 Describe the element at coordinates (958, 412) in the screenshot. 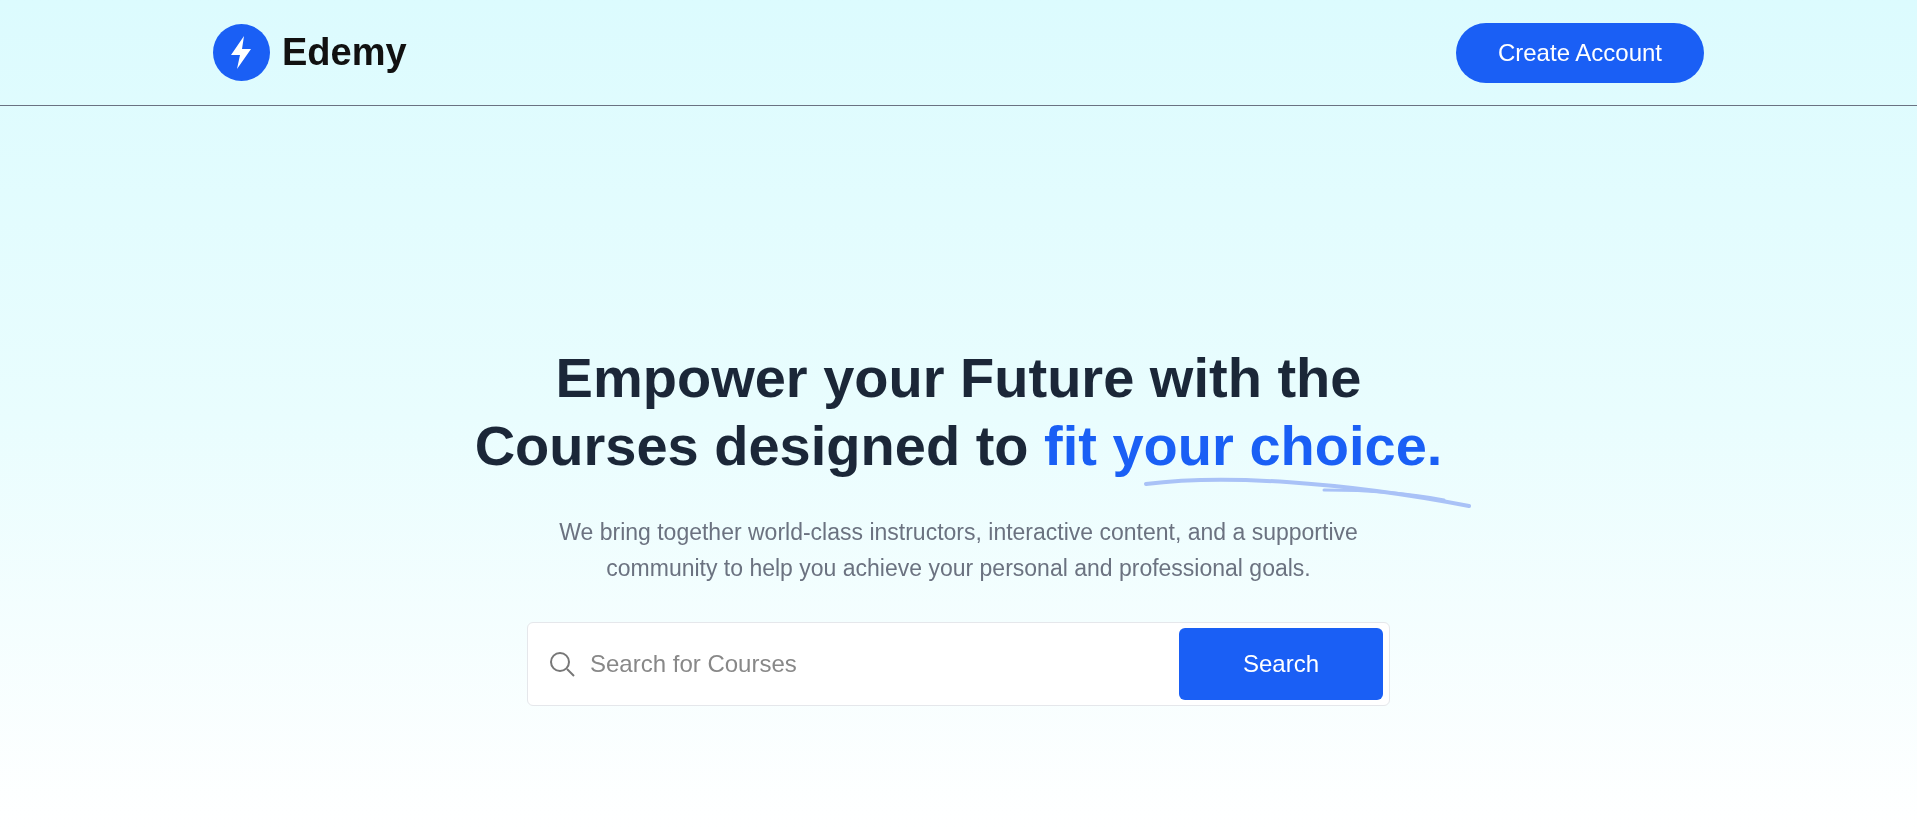

I see `hero-heading: Empower your Future with the Courses designed to fit your choice.` at that location.